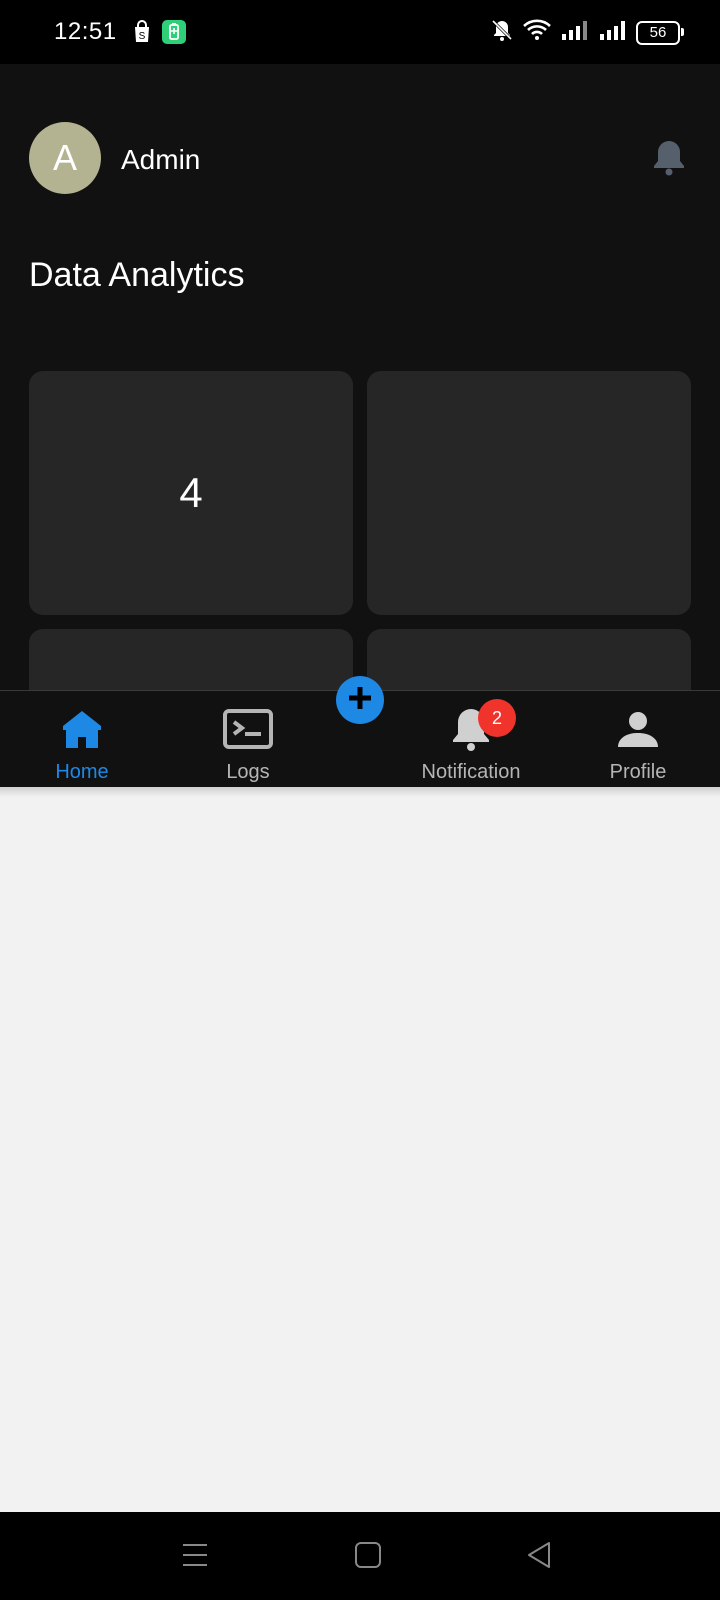 Image resolution: width=720 pixels, height=1600 pixels. What do you see at coordinates (360, 32) in the screenshot?
I see `status-bar: 12:51 S 56` at bounding box center [360, 32].